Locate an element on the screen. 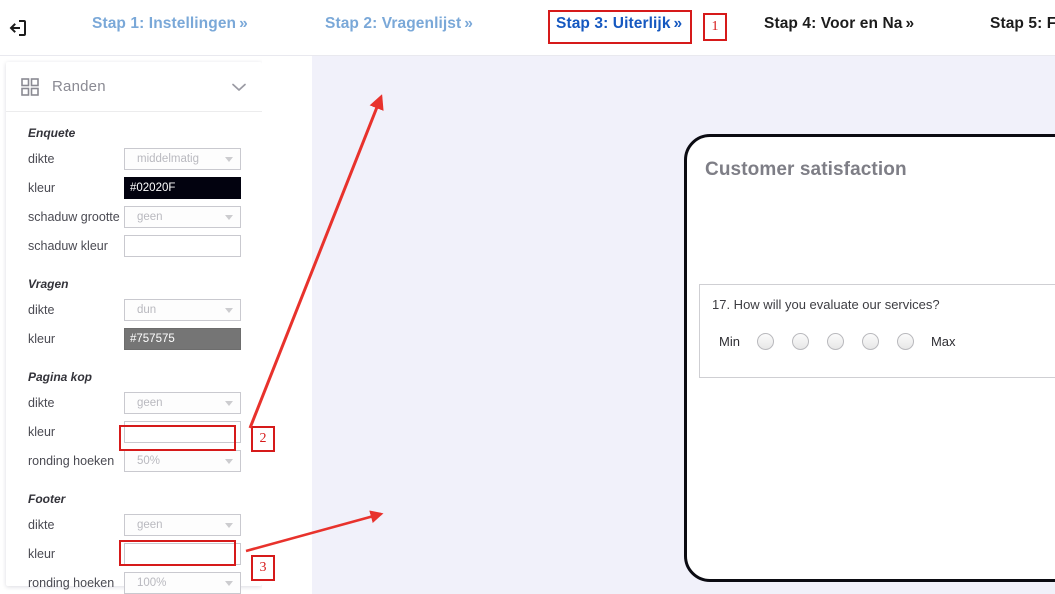 This screenshot has width=1055, height=594. step-tab-1: Stap 1: Instellingen» is located at coordinates (170, 24).